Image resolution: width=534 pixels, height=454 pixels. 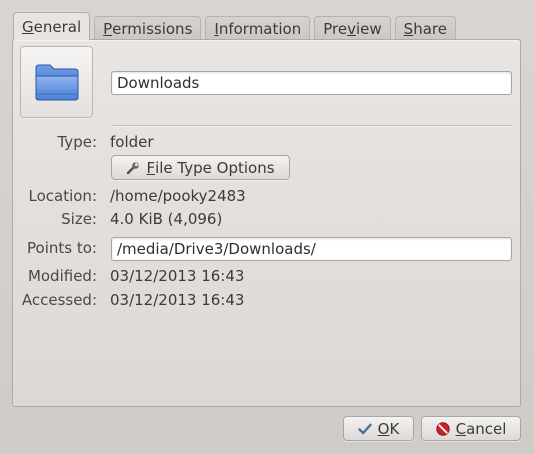 What do you see at coordinates (311, 126) in the screenshot?
I see `separator` at bounding box center [311, 126].